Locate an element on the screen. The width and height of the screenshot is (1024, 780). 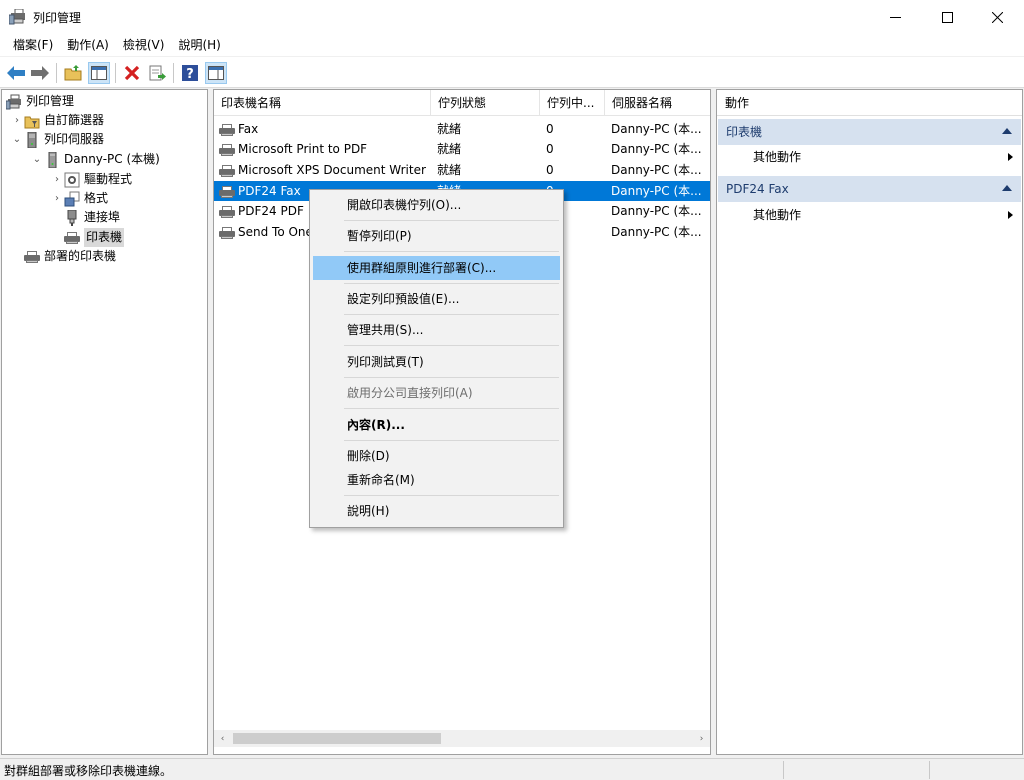
tree-item-ports: 連接埠 is located at coordinates (85, 217).